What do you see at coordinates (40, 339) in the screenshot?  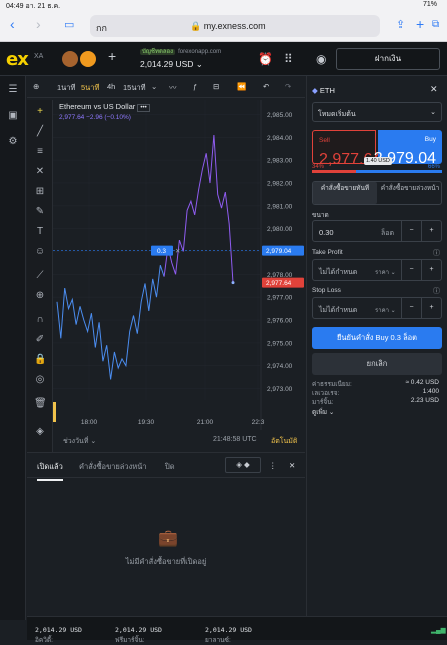 I see `pencil-lock-icon: ✐` at bounding box center [40, 339].